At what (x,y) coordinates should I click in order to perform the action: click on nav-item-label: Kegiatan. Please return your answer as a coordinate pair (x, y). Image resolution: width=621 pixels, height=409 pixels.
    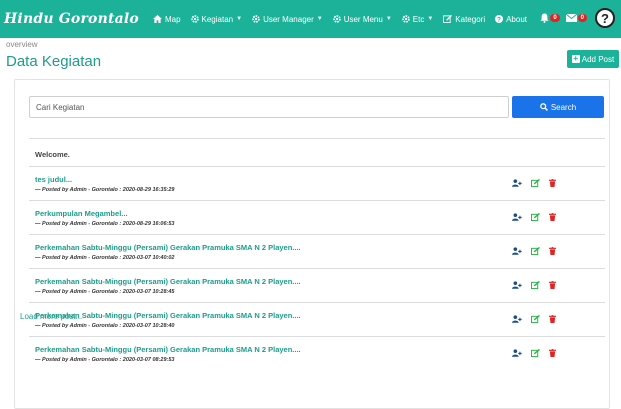
    Looking at the image, I should click on (217, 19).